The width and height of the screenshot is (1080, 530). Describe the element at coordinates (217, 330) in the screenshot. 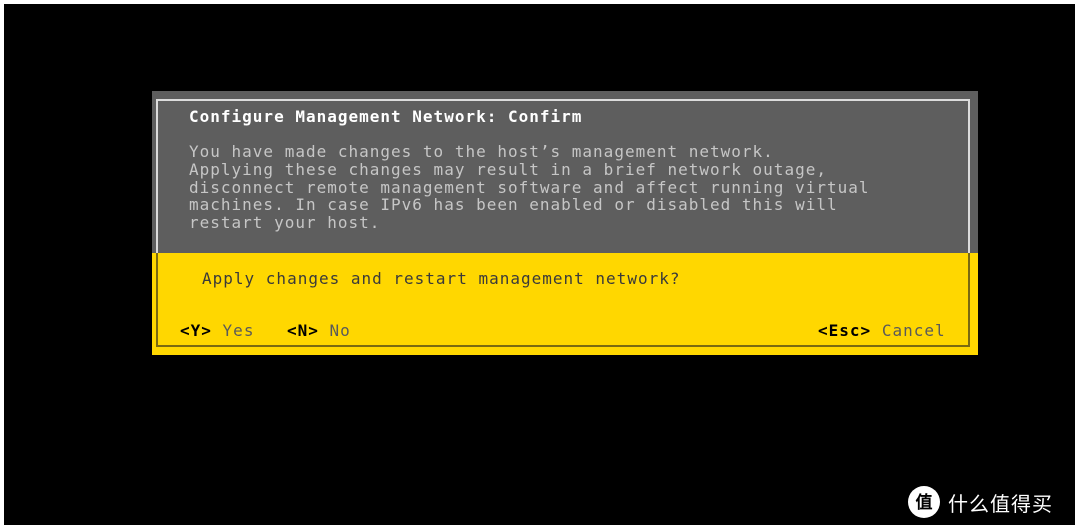

I see `yes-button: <Y> Yes` at that location.